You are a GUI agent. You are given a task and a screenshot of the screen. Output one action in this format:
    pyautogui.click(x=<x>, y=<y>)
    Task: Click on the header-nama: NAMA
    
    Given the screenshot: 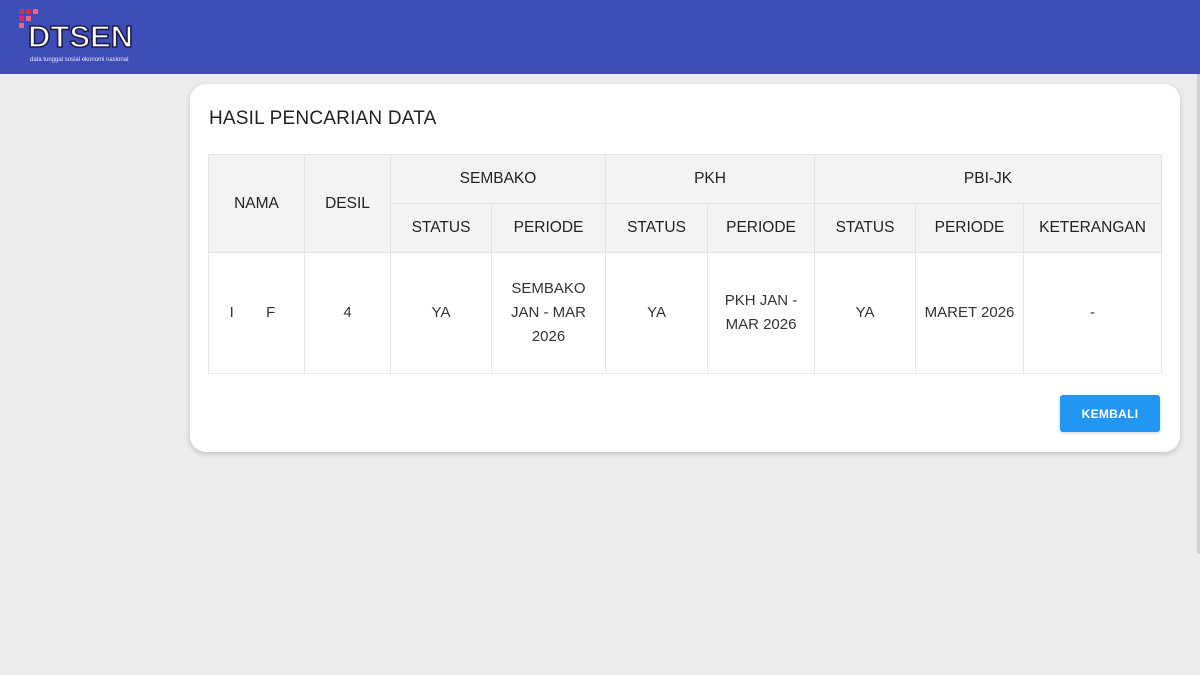 What is the action you would take?
    pyautogui.click(x=256, y=203)
    